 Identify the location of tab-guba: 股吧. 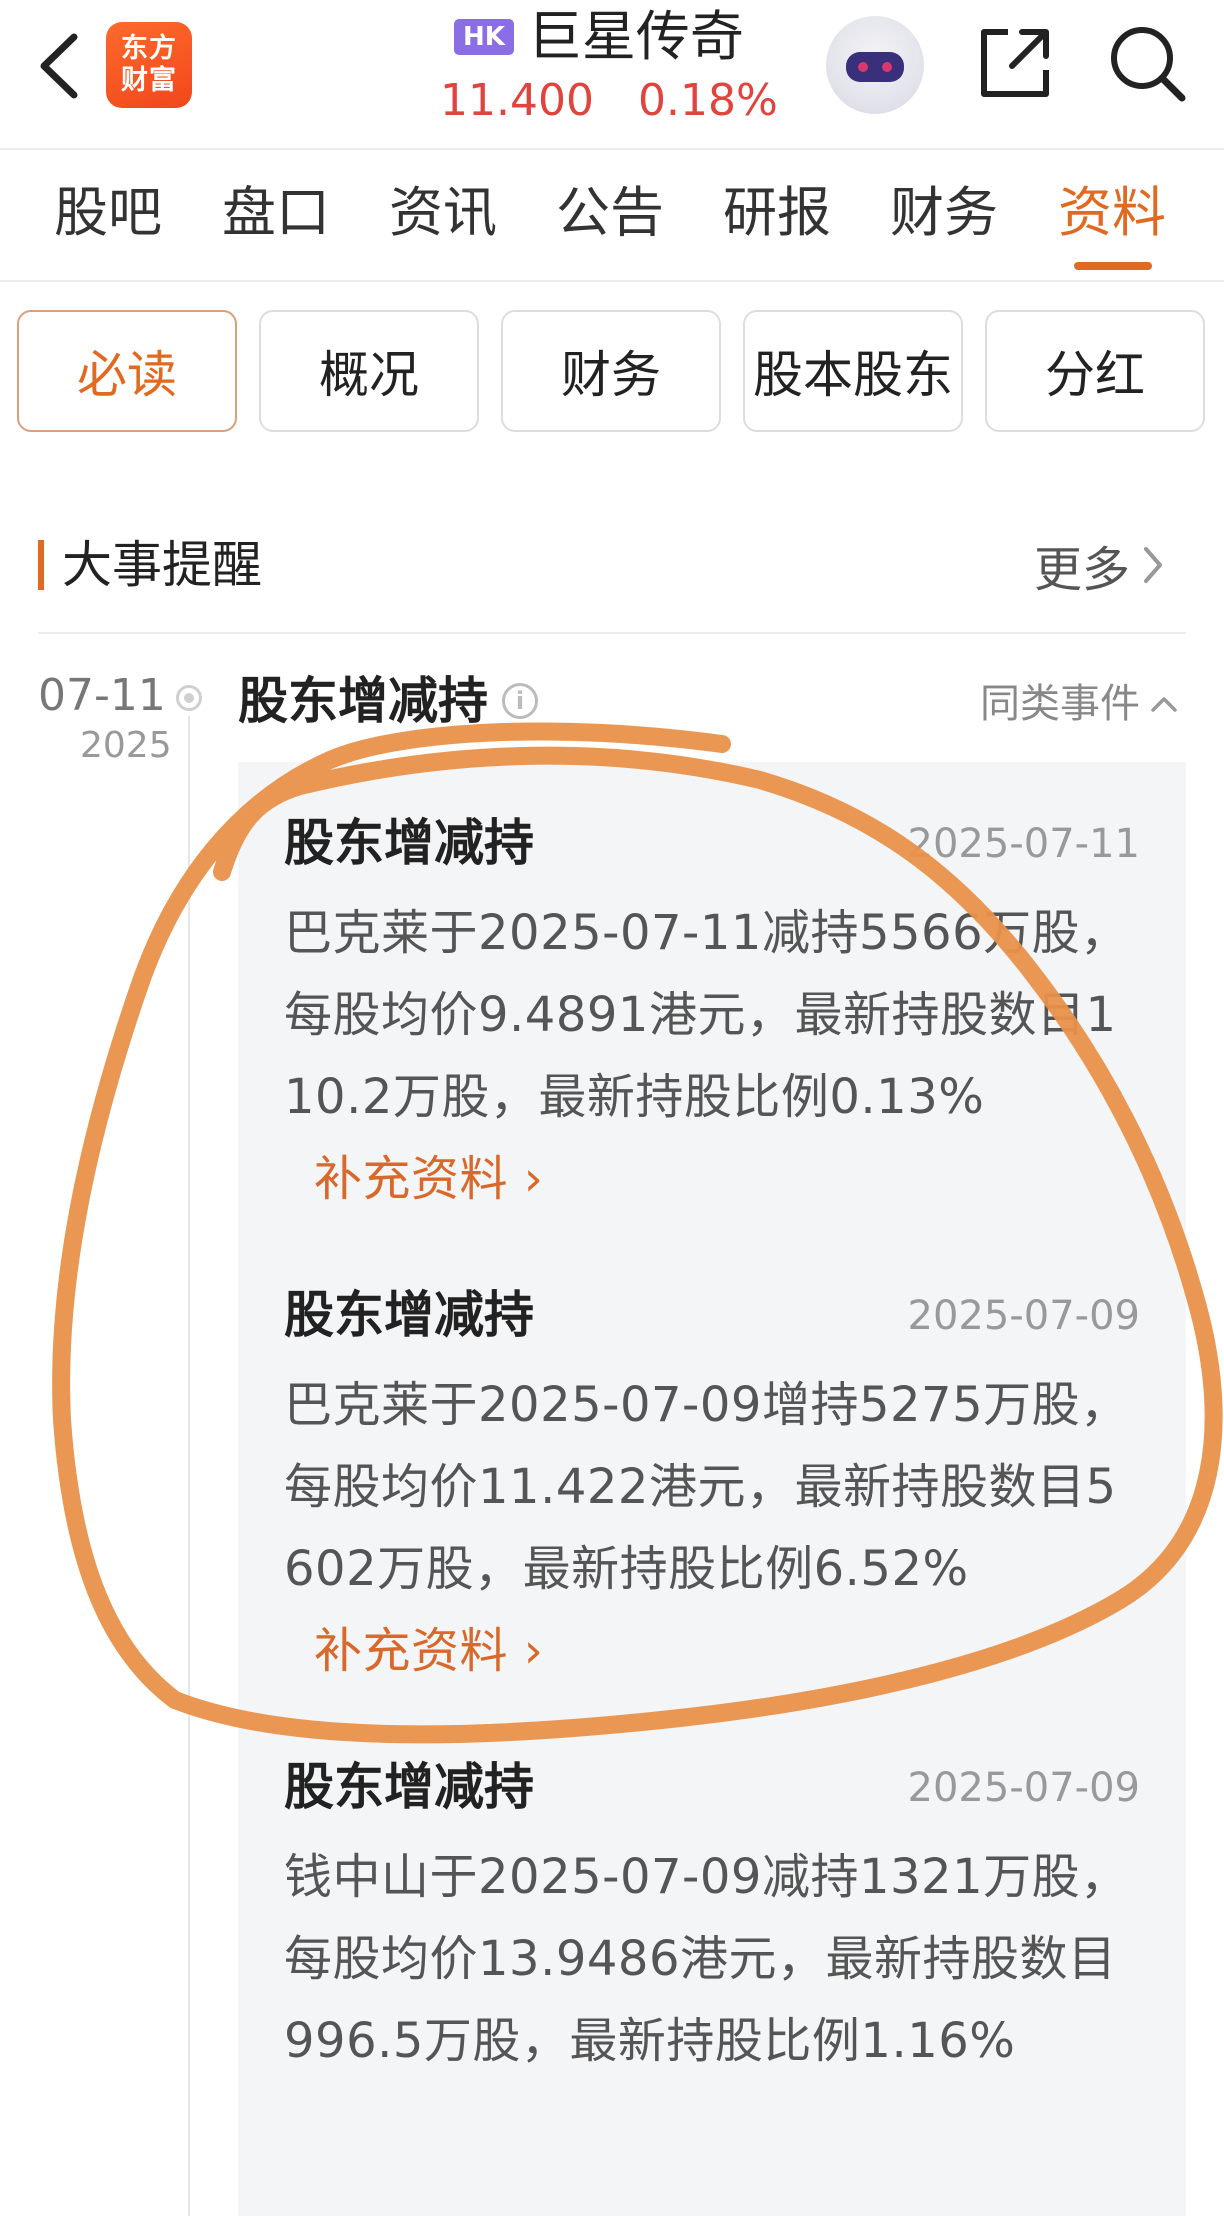
(108, 213).